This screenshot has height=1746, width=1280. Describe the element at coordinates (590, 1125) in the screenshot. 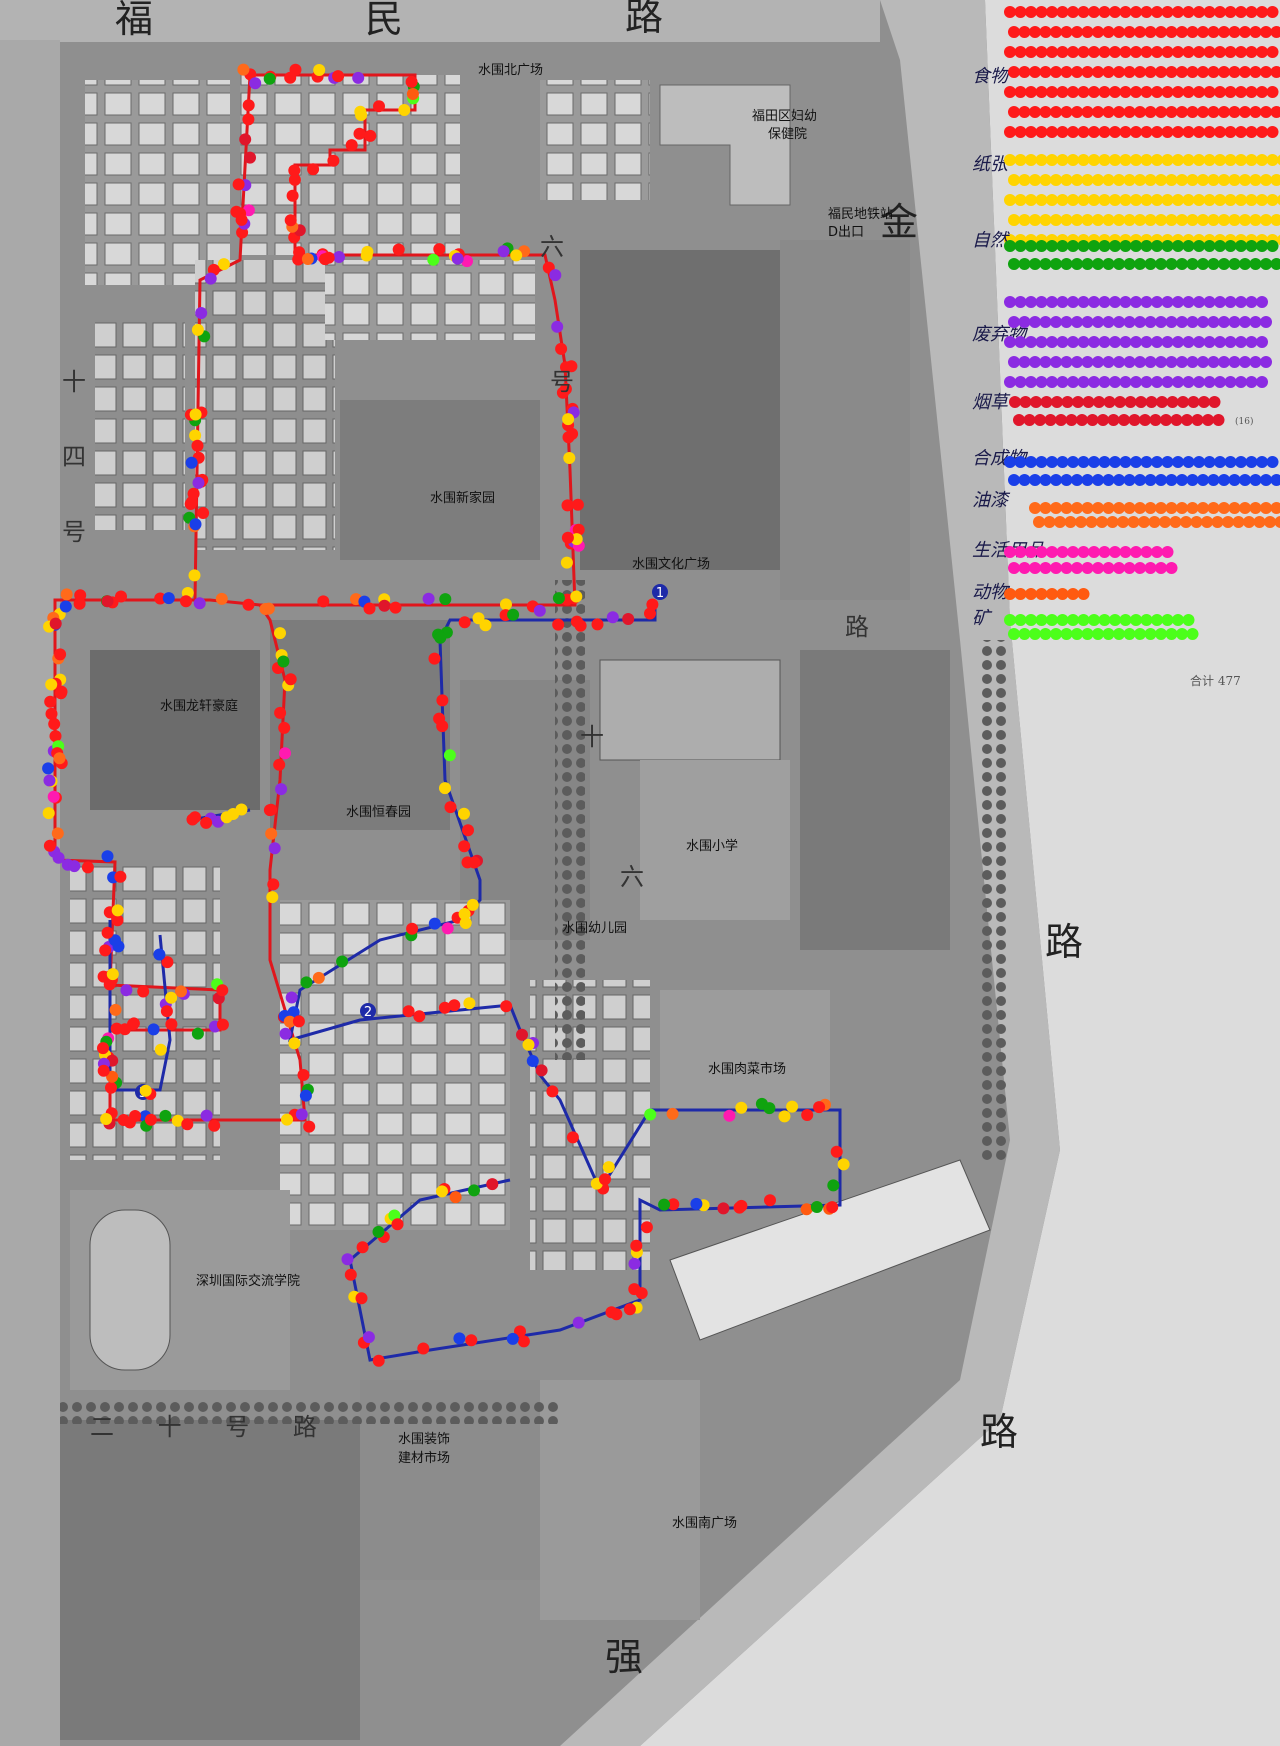

I see `block-s2` at that location.